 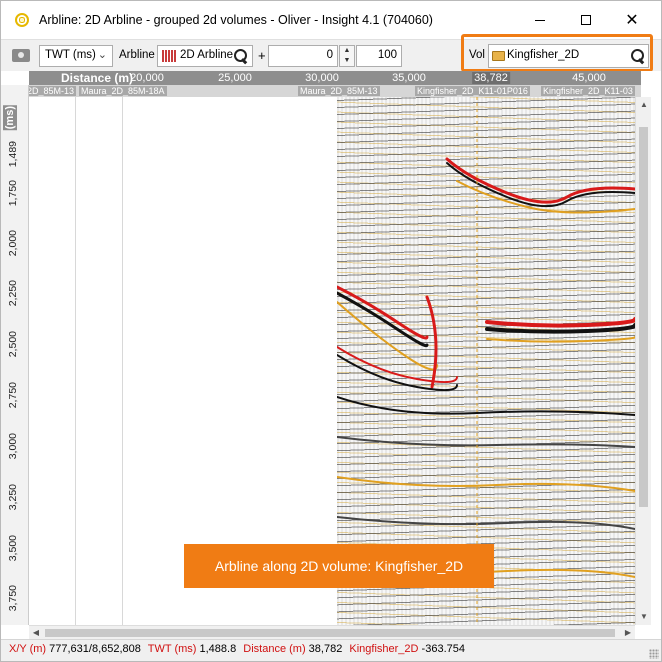 I want to click on domain-select: TWT (ms) ⌄, so click(x=76, y=56).